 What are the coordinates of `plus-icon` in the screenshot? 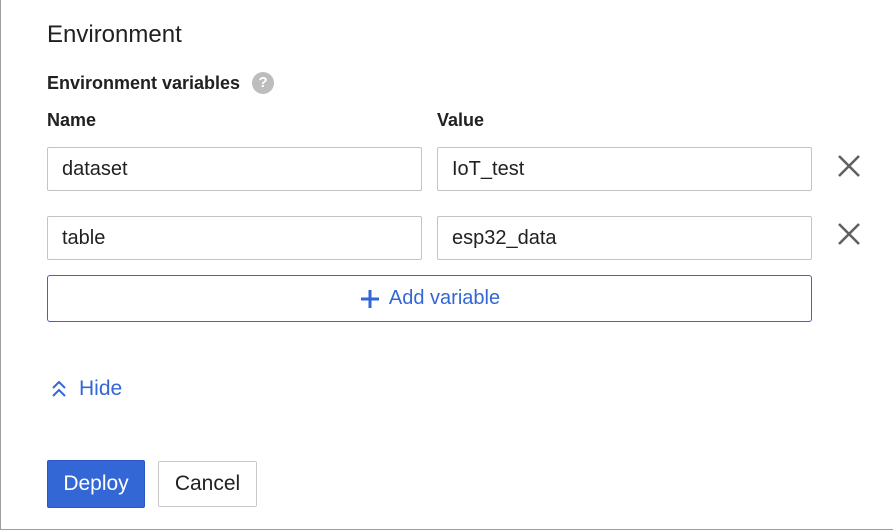 It's located at (370, 299).